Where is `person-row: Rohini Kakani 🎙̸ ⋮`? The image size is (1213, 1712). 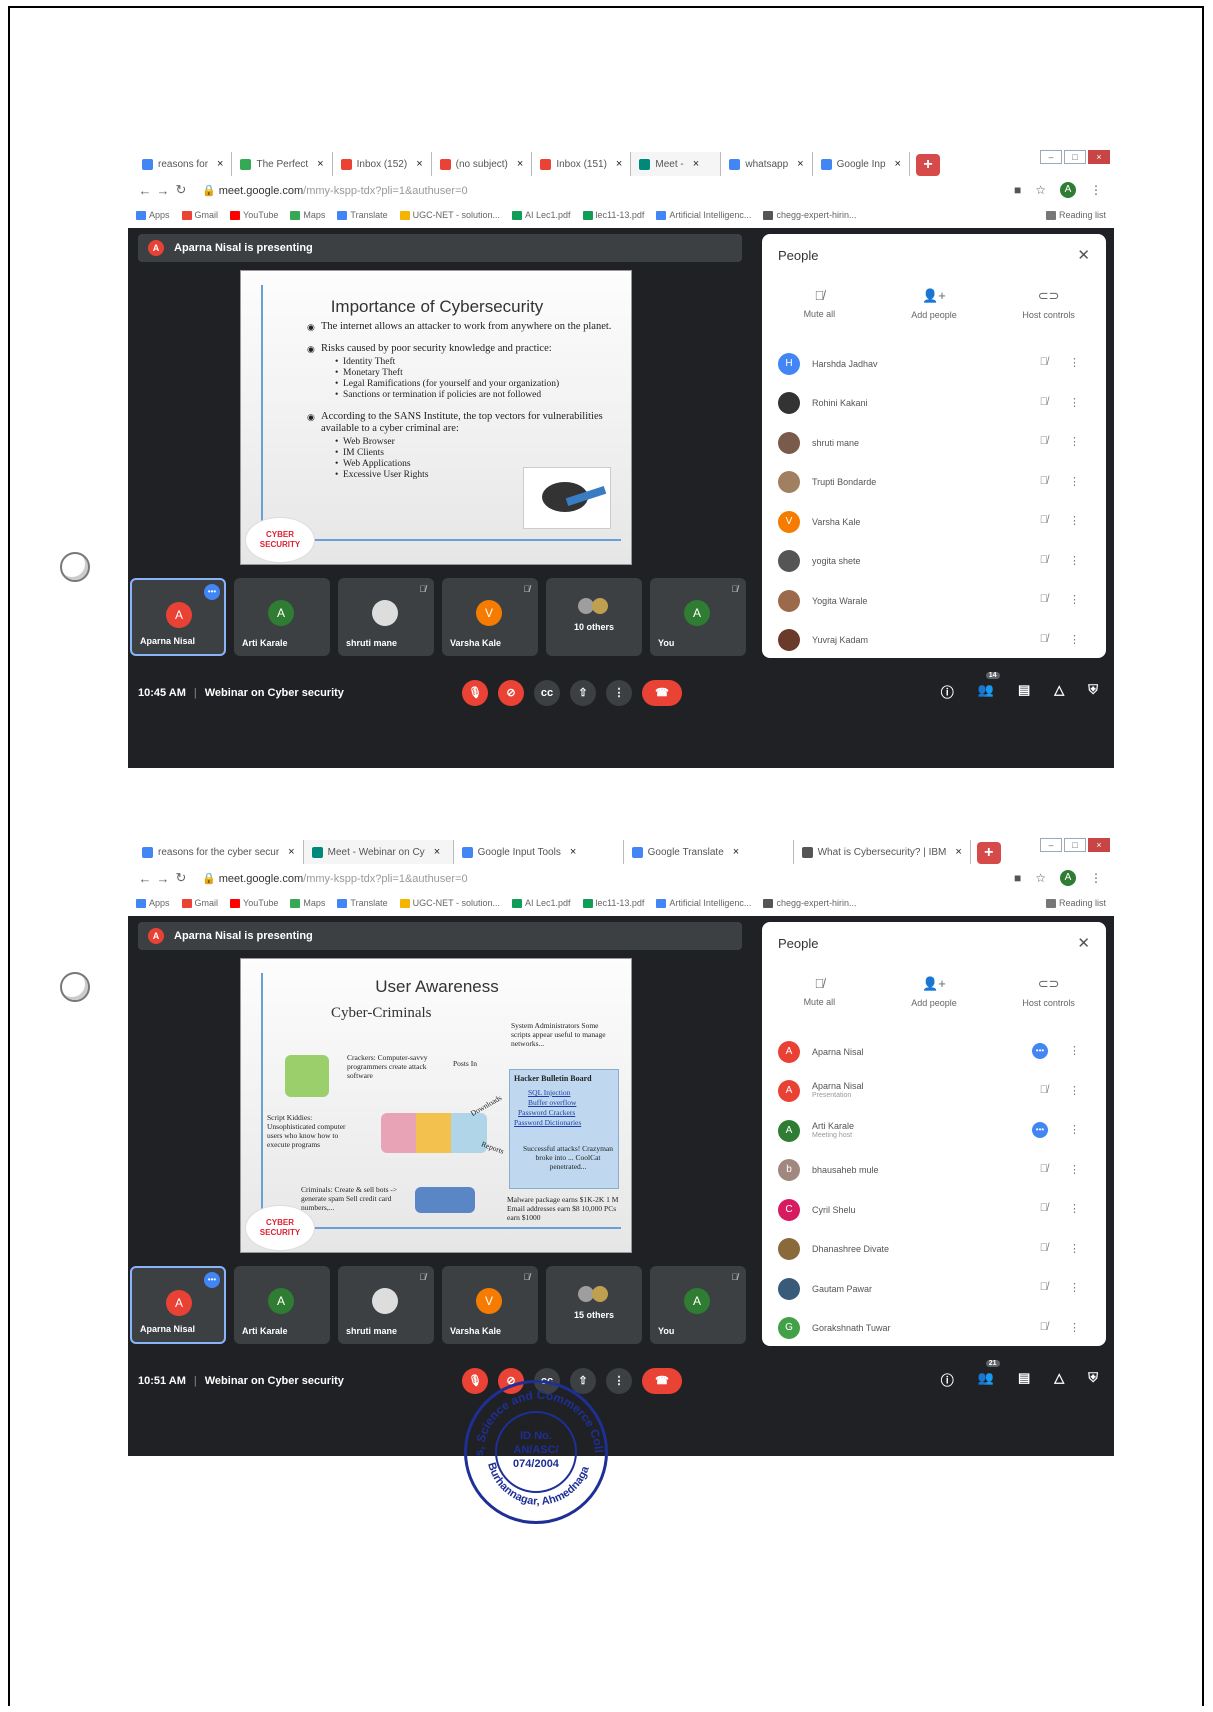 person-row: Rohini Kakani 🎙̸ ⋮ is located at coordinates (934, 404).